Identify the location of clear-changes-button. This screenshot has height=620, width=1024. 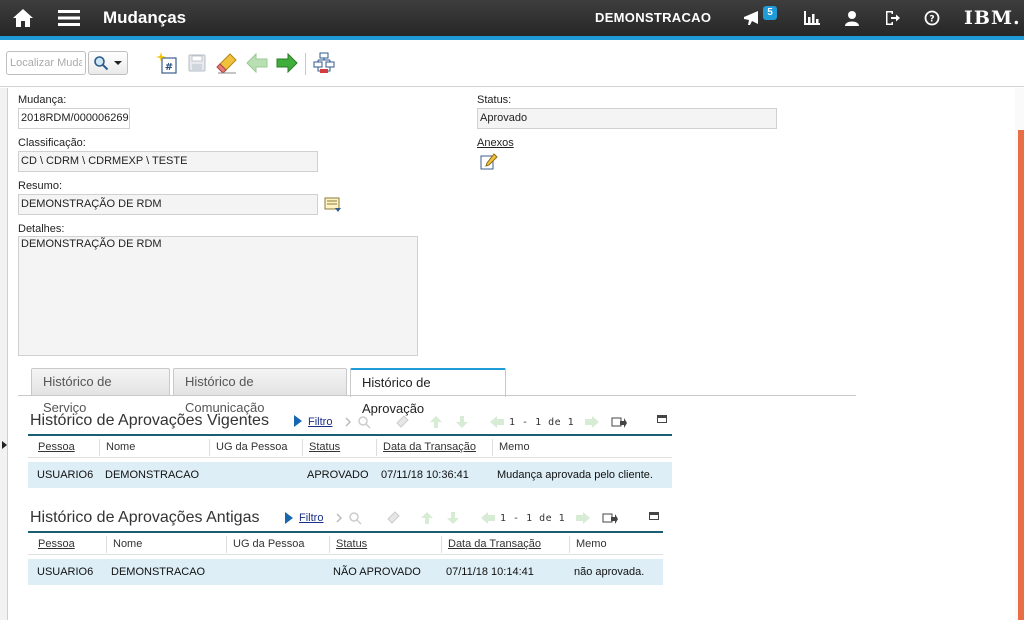
(227, 63).